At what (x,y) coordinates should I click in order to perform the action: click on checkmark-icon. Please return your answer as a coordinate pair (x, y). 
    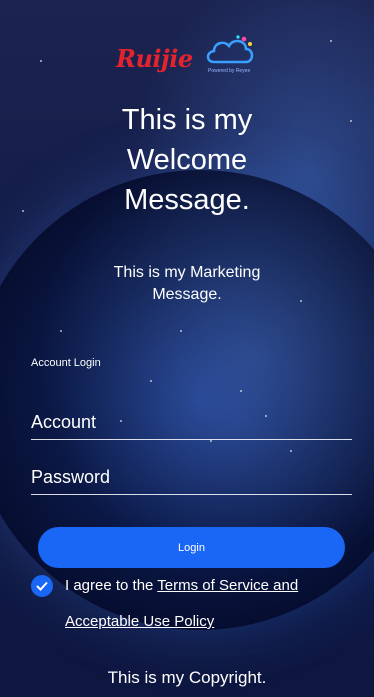
    Looking at the image, I should click on (42, 586).